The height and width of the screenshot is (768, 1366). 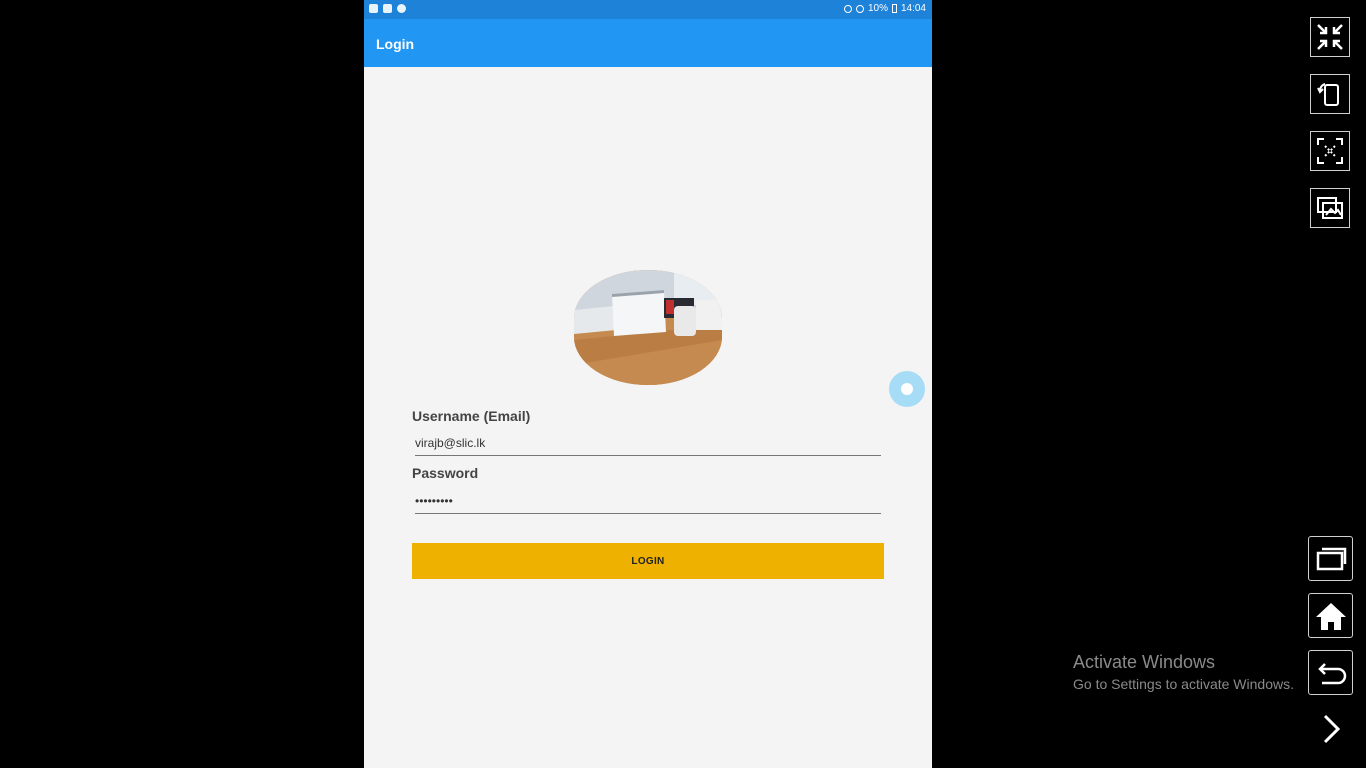 I want to click on rotate-icon, so click(x=1328, y=94).